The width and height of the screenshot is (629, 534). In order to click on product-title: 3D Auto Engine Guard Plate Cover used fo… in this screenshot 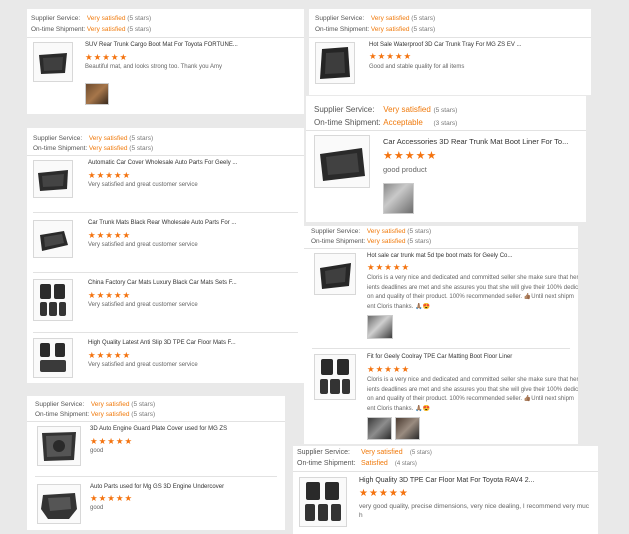, I will do `click(158, 429)`.